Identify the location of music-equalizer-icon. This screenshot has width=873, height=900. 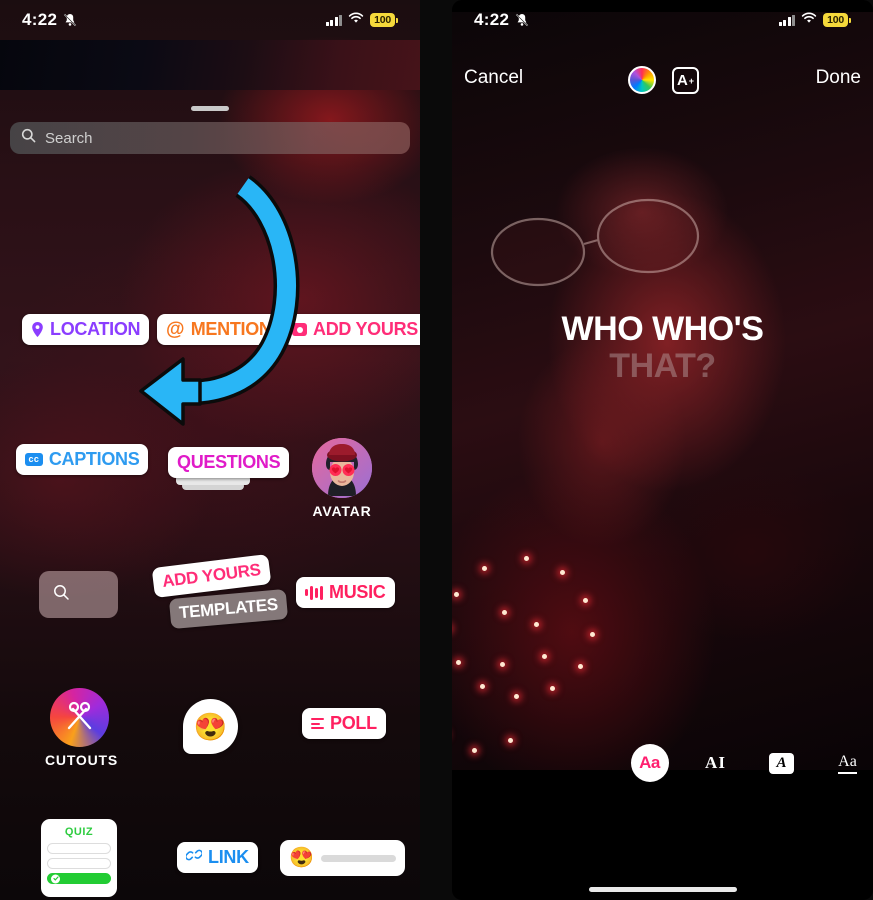
(314, 592).